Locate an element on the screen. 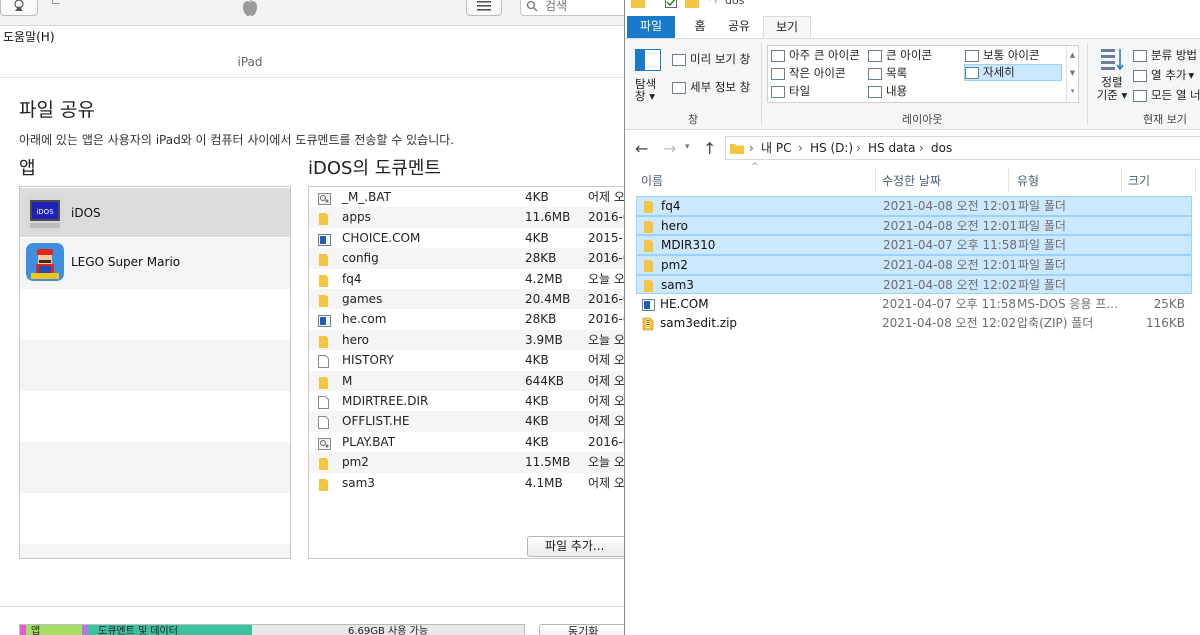 Image resolution: width=1200 pixels, height=635 pixels. file-row: pm2 2021-04-08 오전 12:01 파일 폴더 is located at coordinates (914, 265).